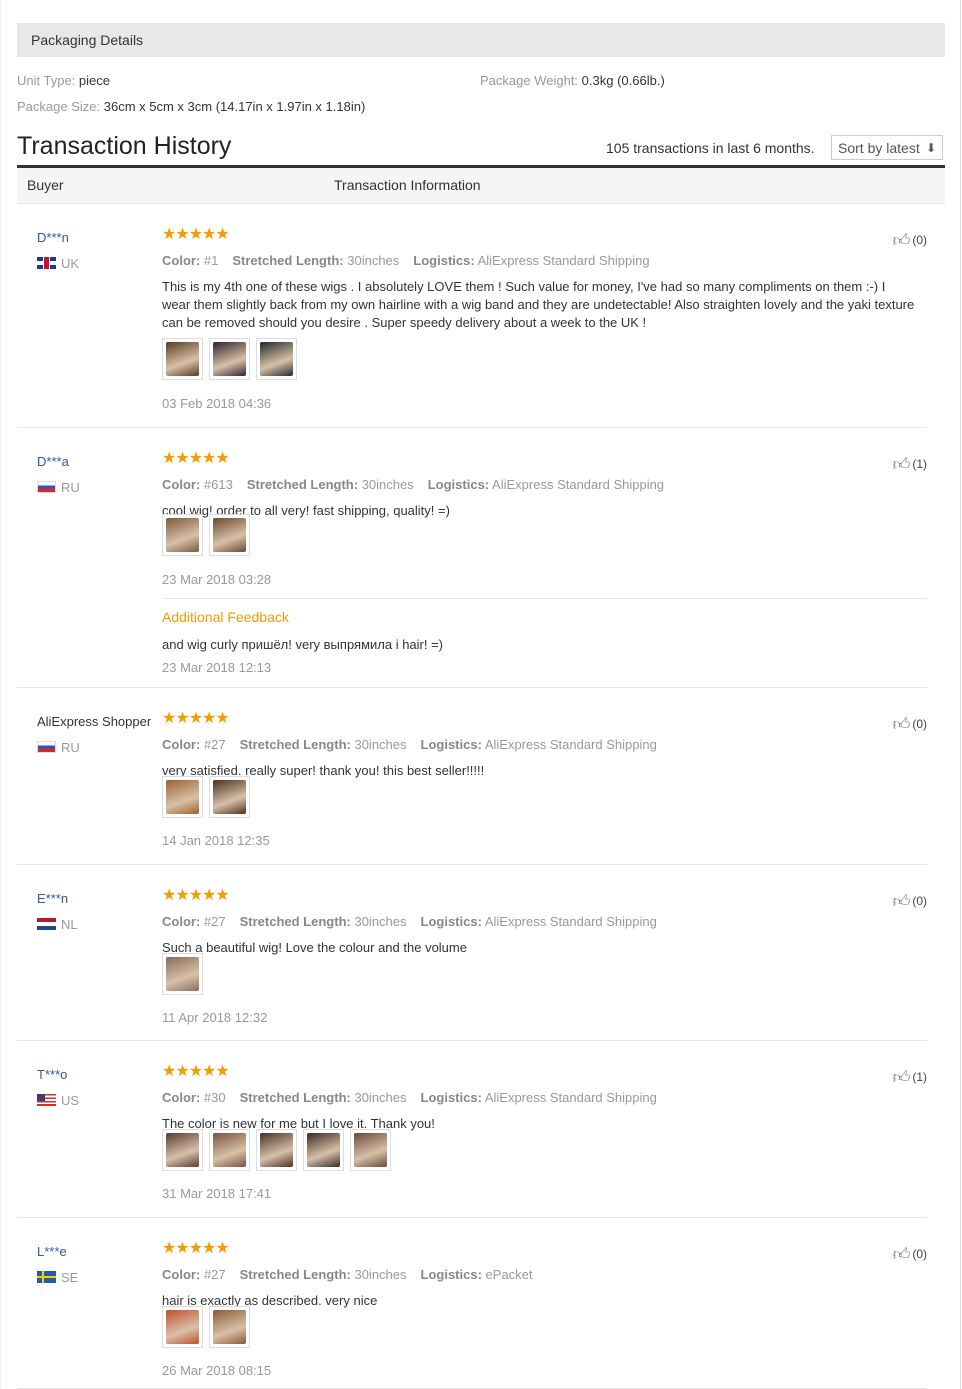  I want to click on color-value: #613, so click(218, 484).